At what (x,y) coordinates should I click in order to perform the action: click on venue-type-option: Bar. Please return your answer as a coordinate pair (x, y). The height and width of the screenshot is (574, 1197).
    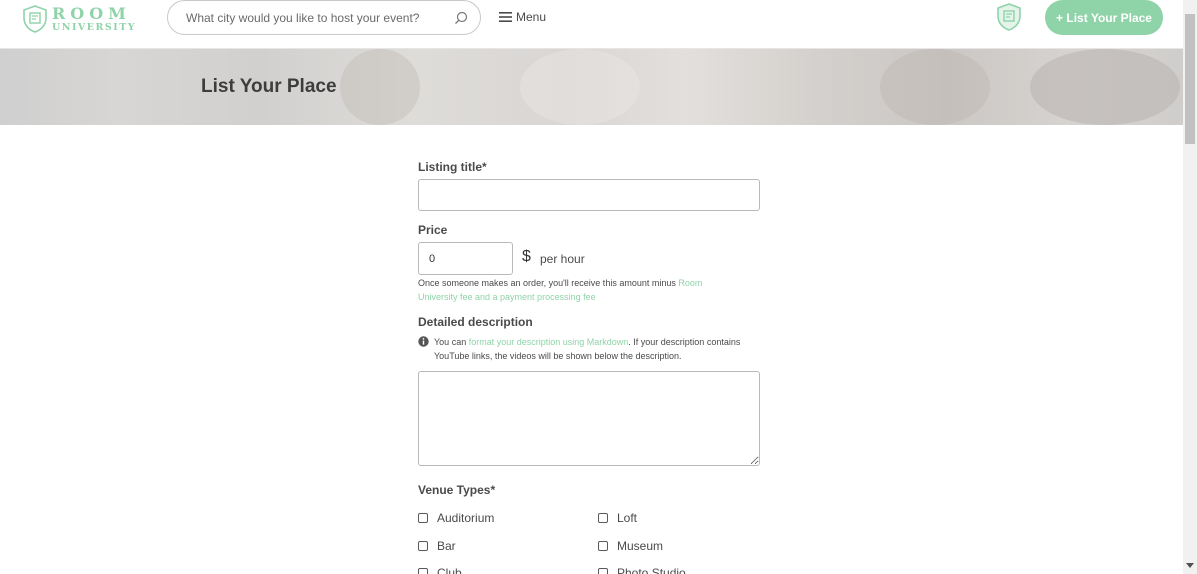
    Looking at the image, I should click on (437, 546).